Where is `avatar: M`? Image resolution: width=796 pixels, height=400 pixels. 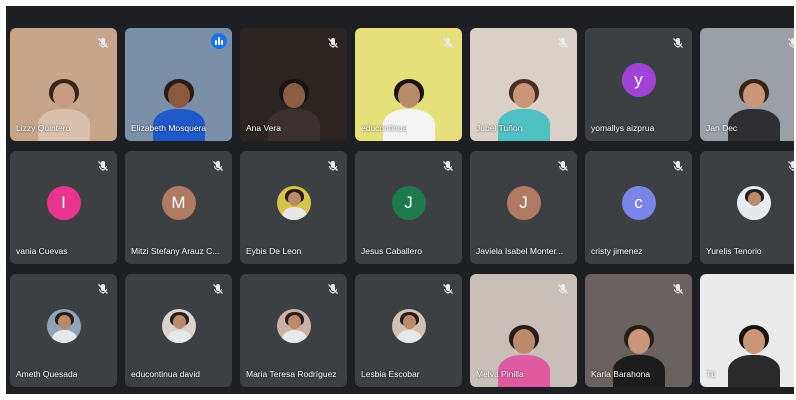 avatar: M is located at coordinates (178, 202).